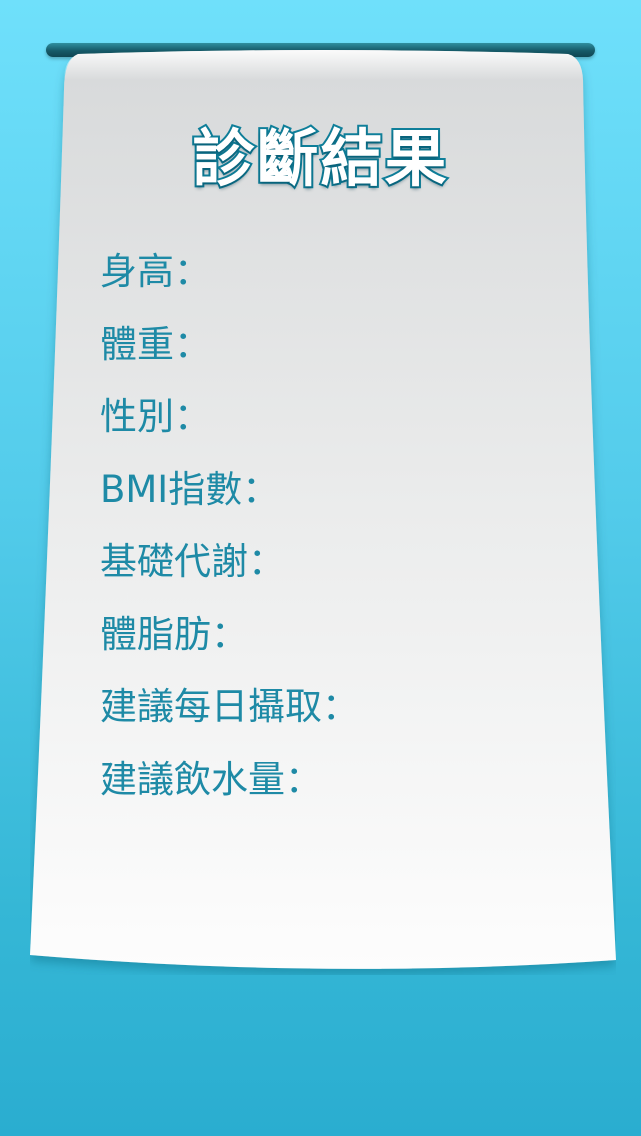 This screenshot has height=1136, width=641. What do you see at coordinates (319, 158) in the screenshot?
I see `page-title: 診斷結果` at bounding box center [319, 158].